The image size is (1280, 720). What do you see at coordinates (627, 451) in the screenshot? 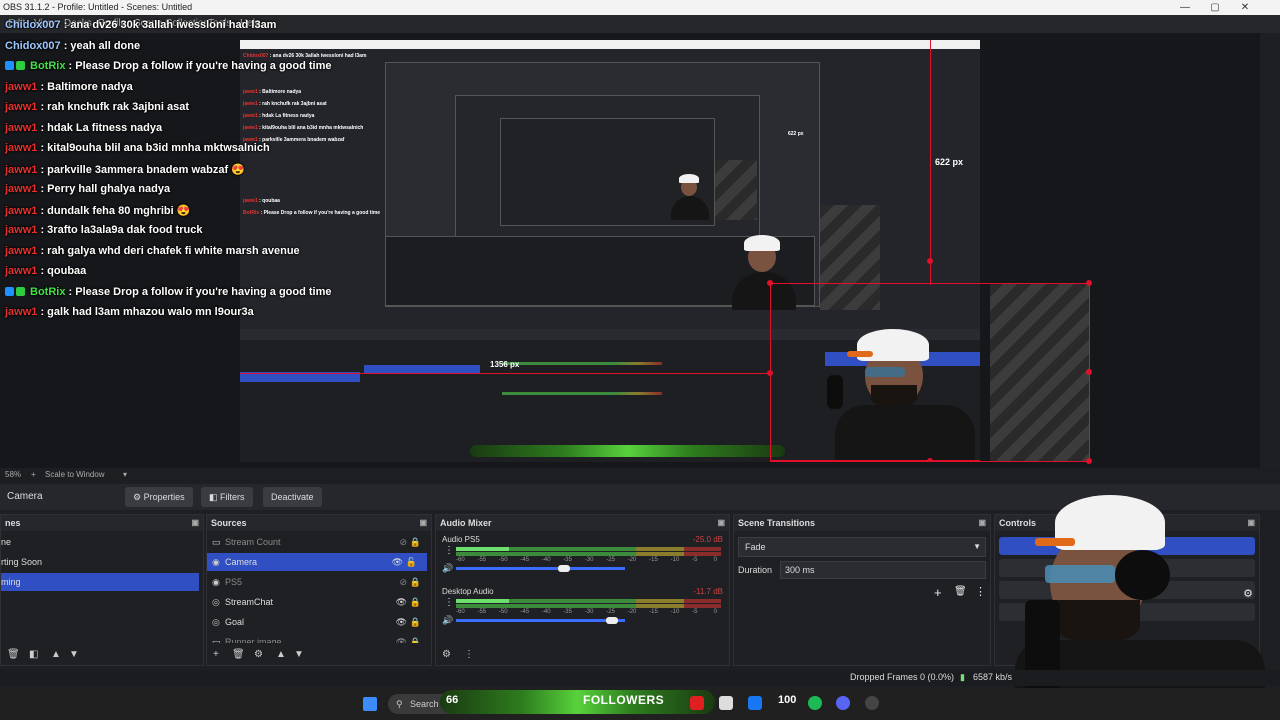
I see `nested-followers-bar` at bounding box center [627, 451].